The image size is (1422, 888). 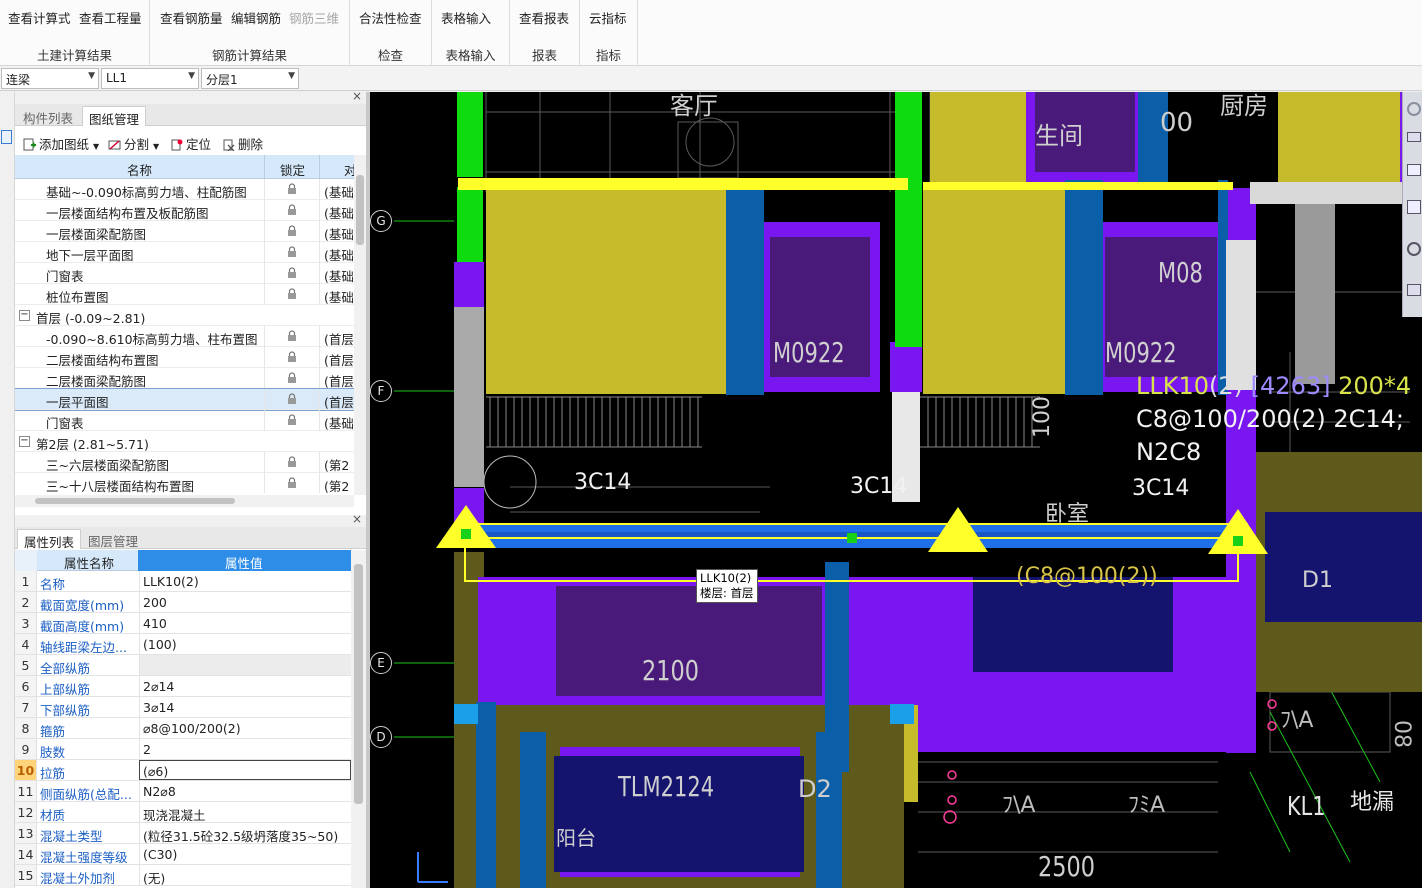 What do you see at coordinates (135, 501) in the screenshot?
I see `hscroll-thumb` at bounding box center [135, 501].